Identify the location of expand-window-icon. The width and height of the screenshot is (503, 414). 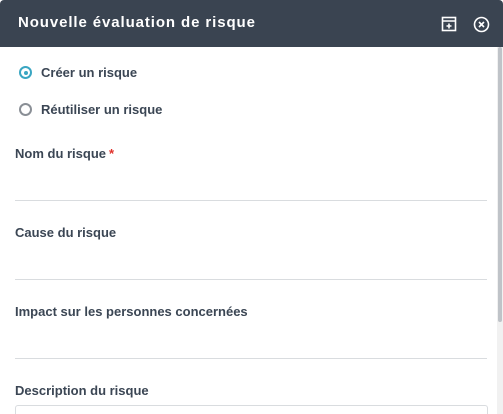
(449, 24).